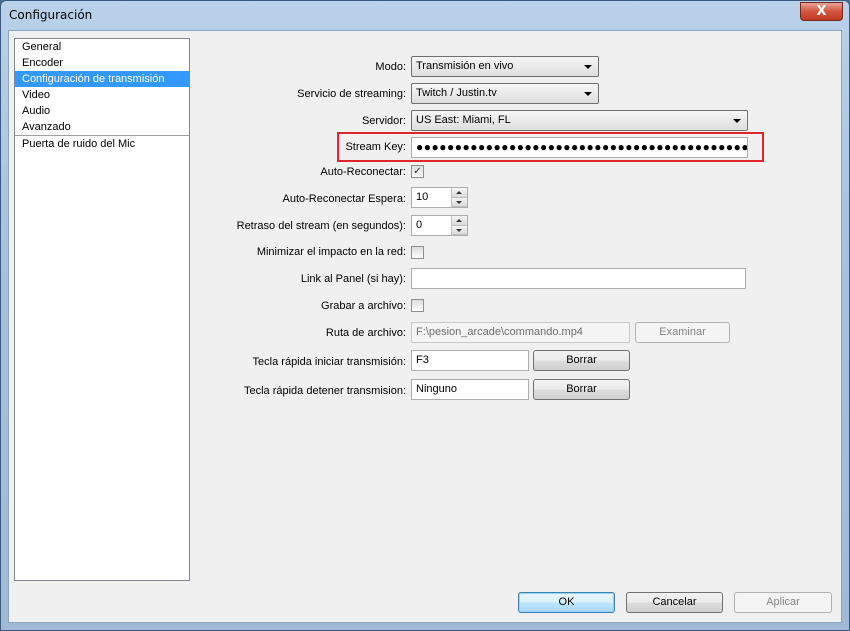  I want to click on browse-button: Examinar, so click(682, 332).